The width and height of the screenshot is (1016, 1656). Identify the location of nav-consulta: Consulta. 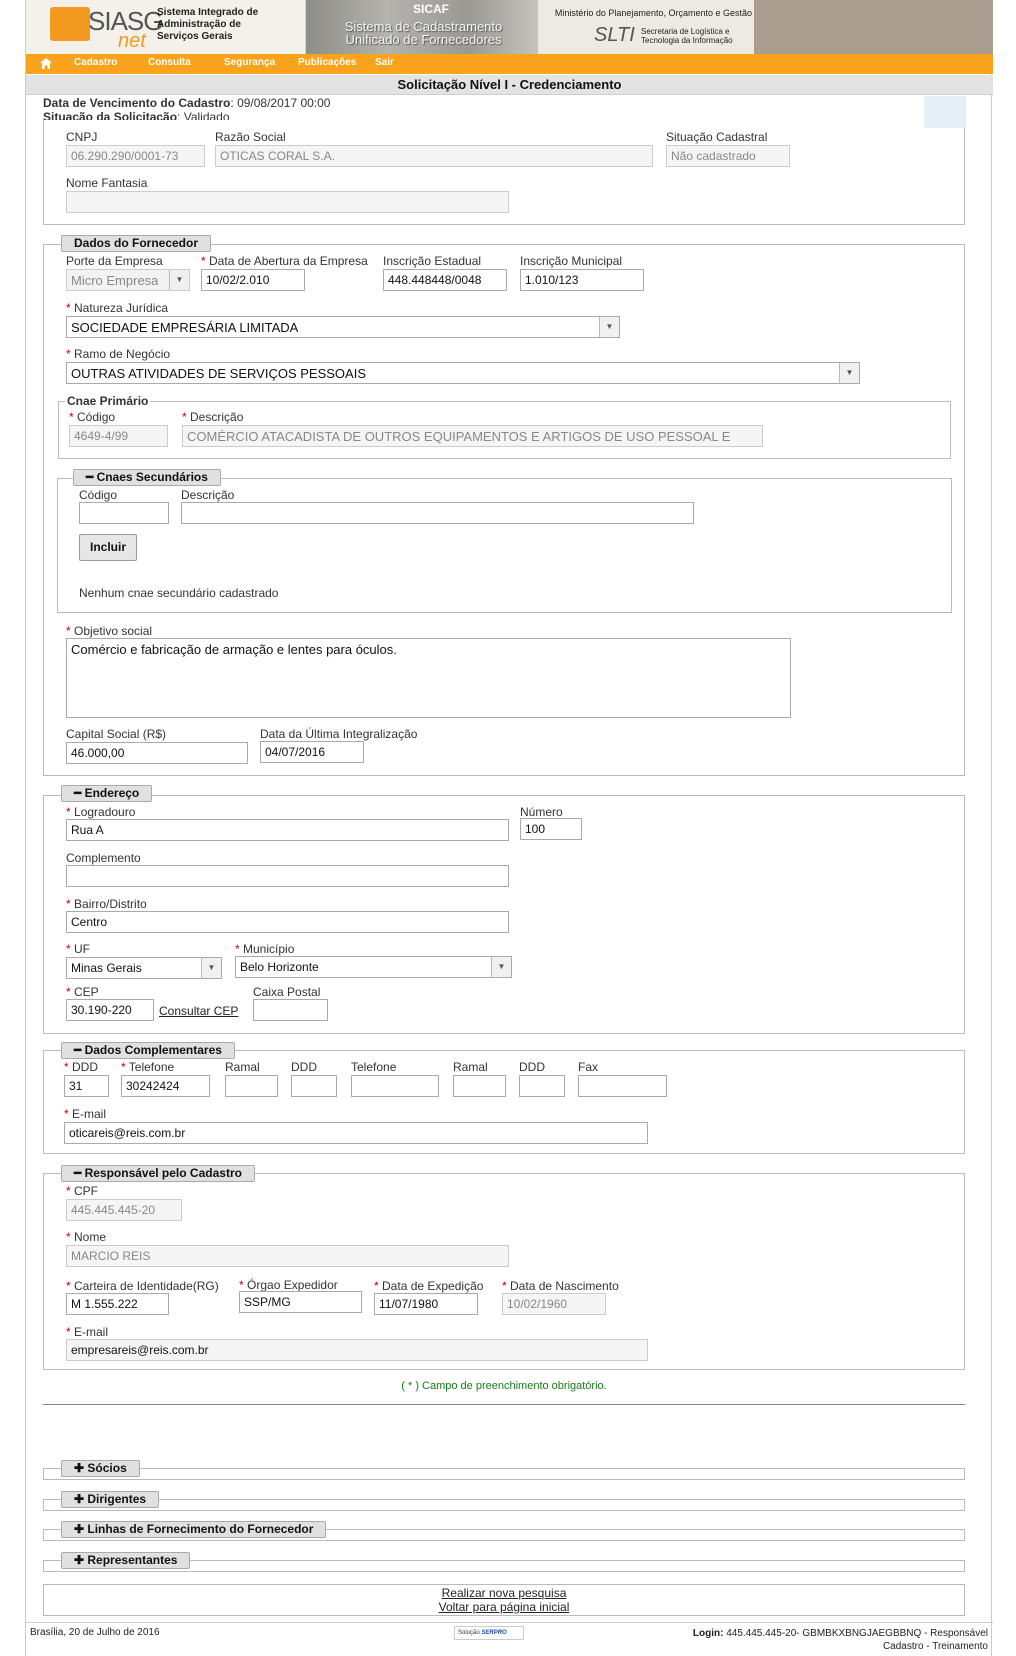
(169, 62).